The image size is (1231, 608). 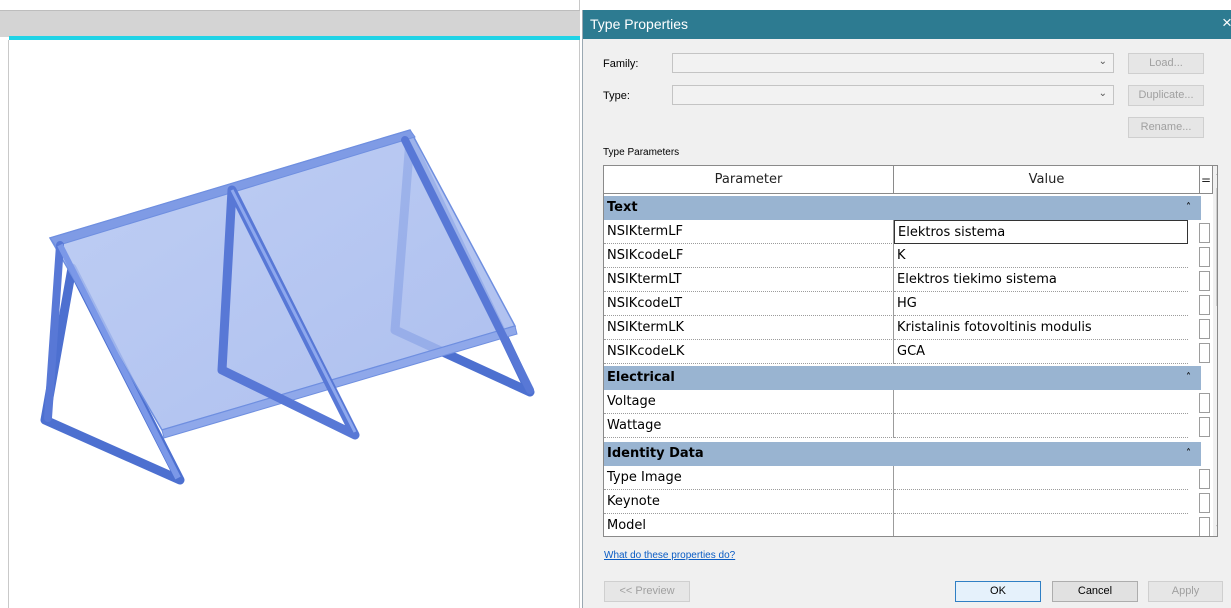 What do you see at coordinates (1215, 351) in the screenshot?
I see `vertical-scrollbar: ˄ ˅` at bounding box center [1215, 351].